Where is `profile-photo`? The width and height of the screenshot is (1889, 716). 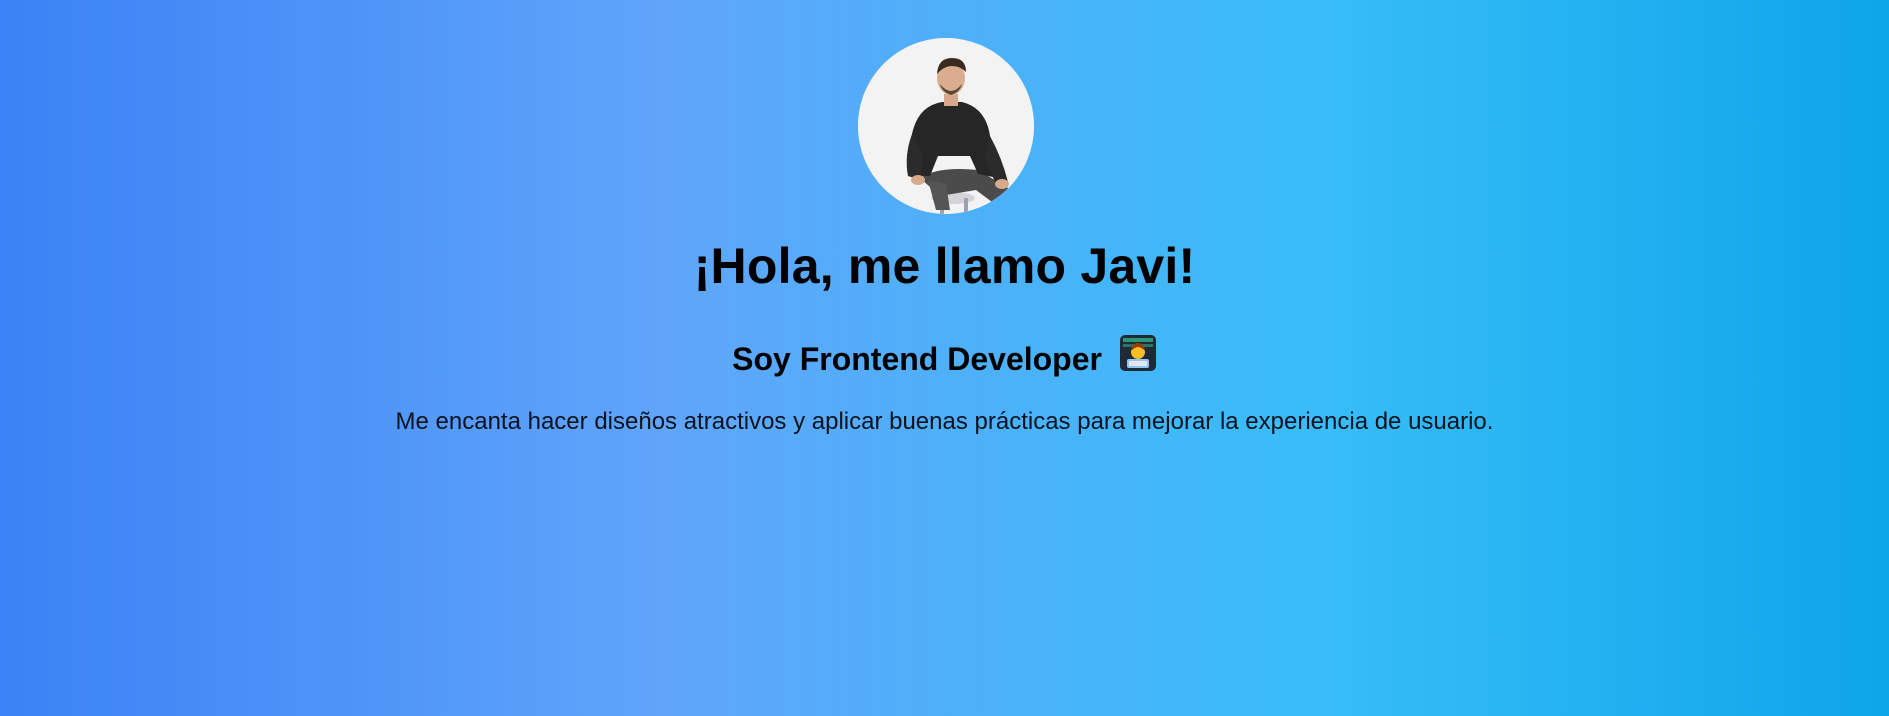
profile-photo is located at coordinates (946, 126).